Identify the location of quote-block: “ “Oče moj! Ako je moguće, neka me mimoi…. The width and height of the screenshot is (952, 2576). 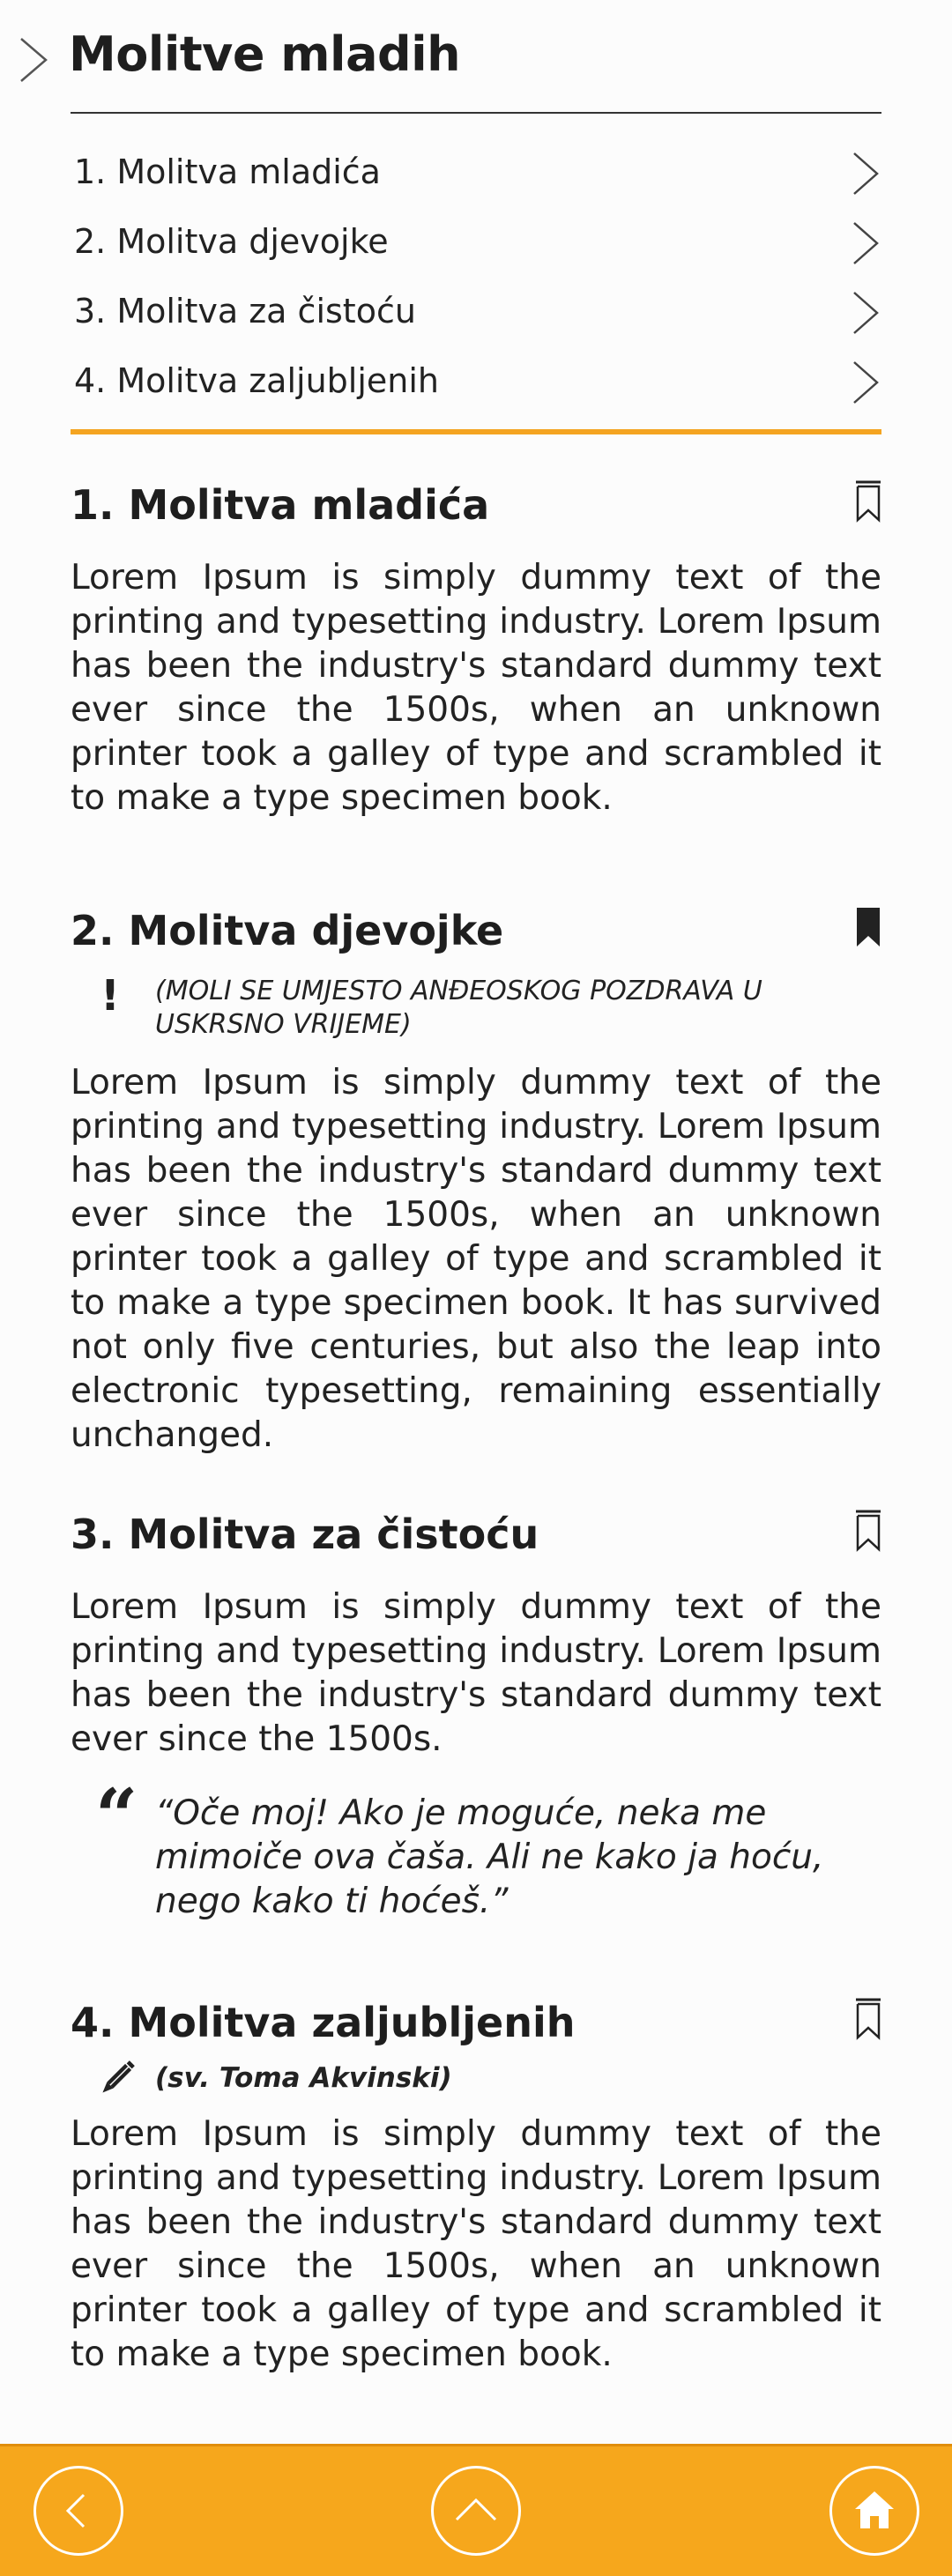
(476, 1851).